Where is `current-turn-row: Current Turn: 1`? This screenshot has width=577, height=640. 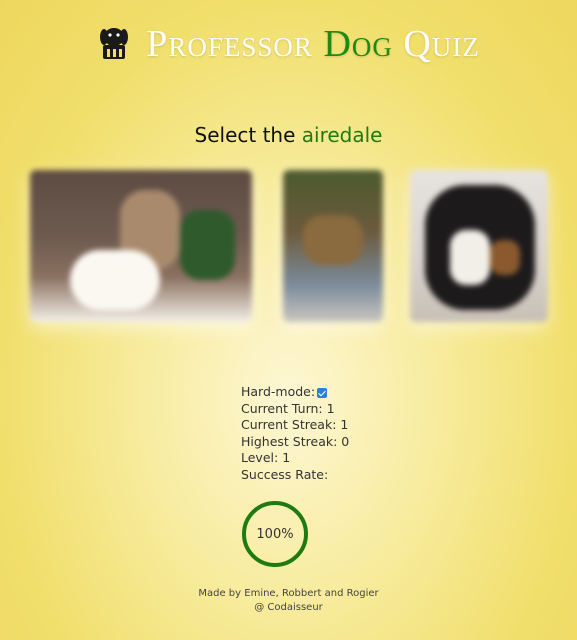 current-turn-row: Current Turn: 1 is located at coordinates (295, 409).